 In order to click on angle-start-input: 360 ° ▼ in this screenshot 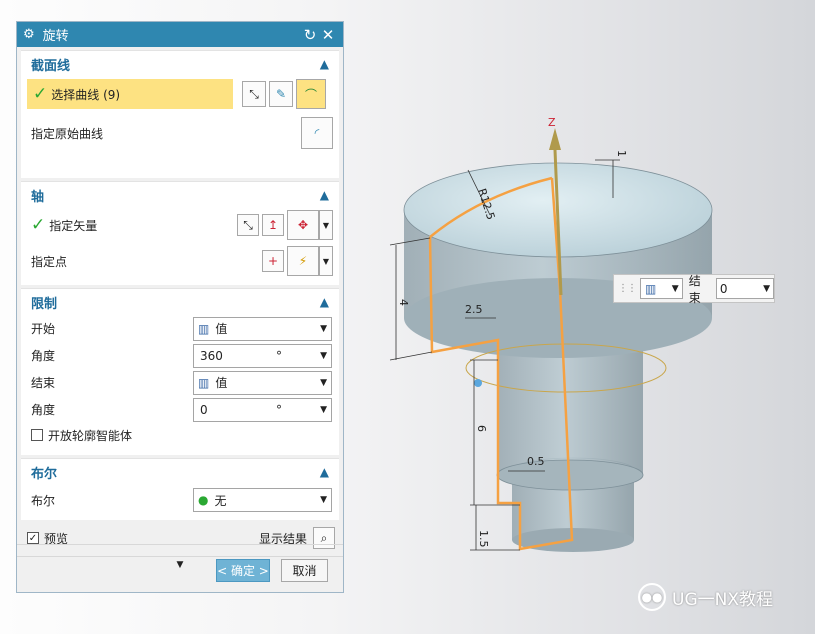, I will do `click(262, 355)`.